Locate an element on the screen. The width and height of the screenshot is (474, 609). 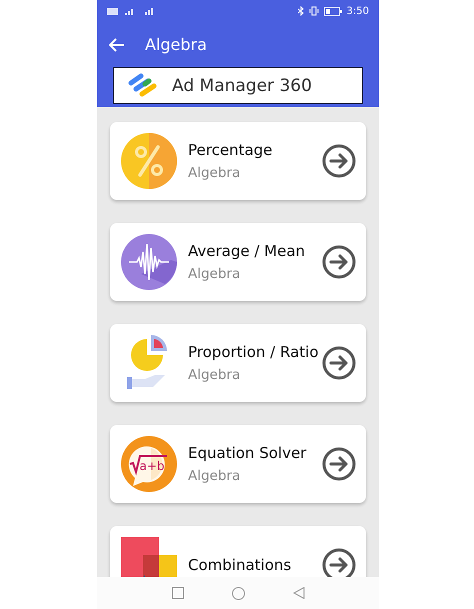
recents-icon is located at coordinates (178, 593).